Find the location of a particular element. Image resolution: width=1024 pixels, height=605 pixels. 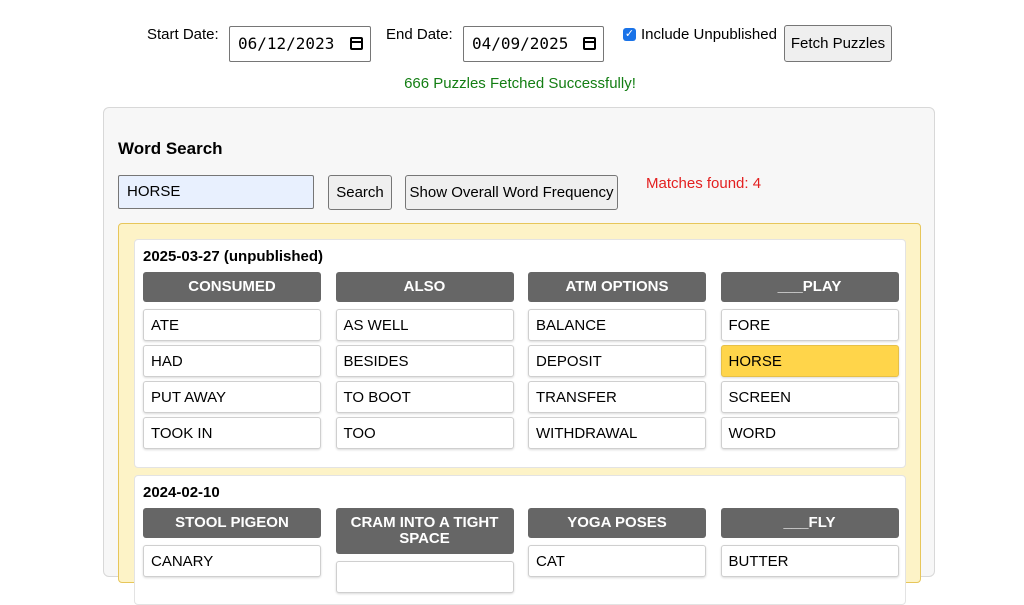

start-date-value: 06/12/2023 is located at coordinates (286, 43).